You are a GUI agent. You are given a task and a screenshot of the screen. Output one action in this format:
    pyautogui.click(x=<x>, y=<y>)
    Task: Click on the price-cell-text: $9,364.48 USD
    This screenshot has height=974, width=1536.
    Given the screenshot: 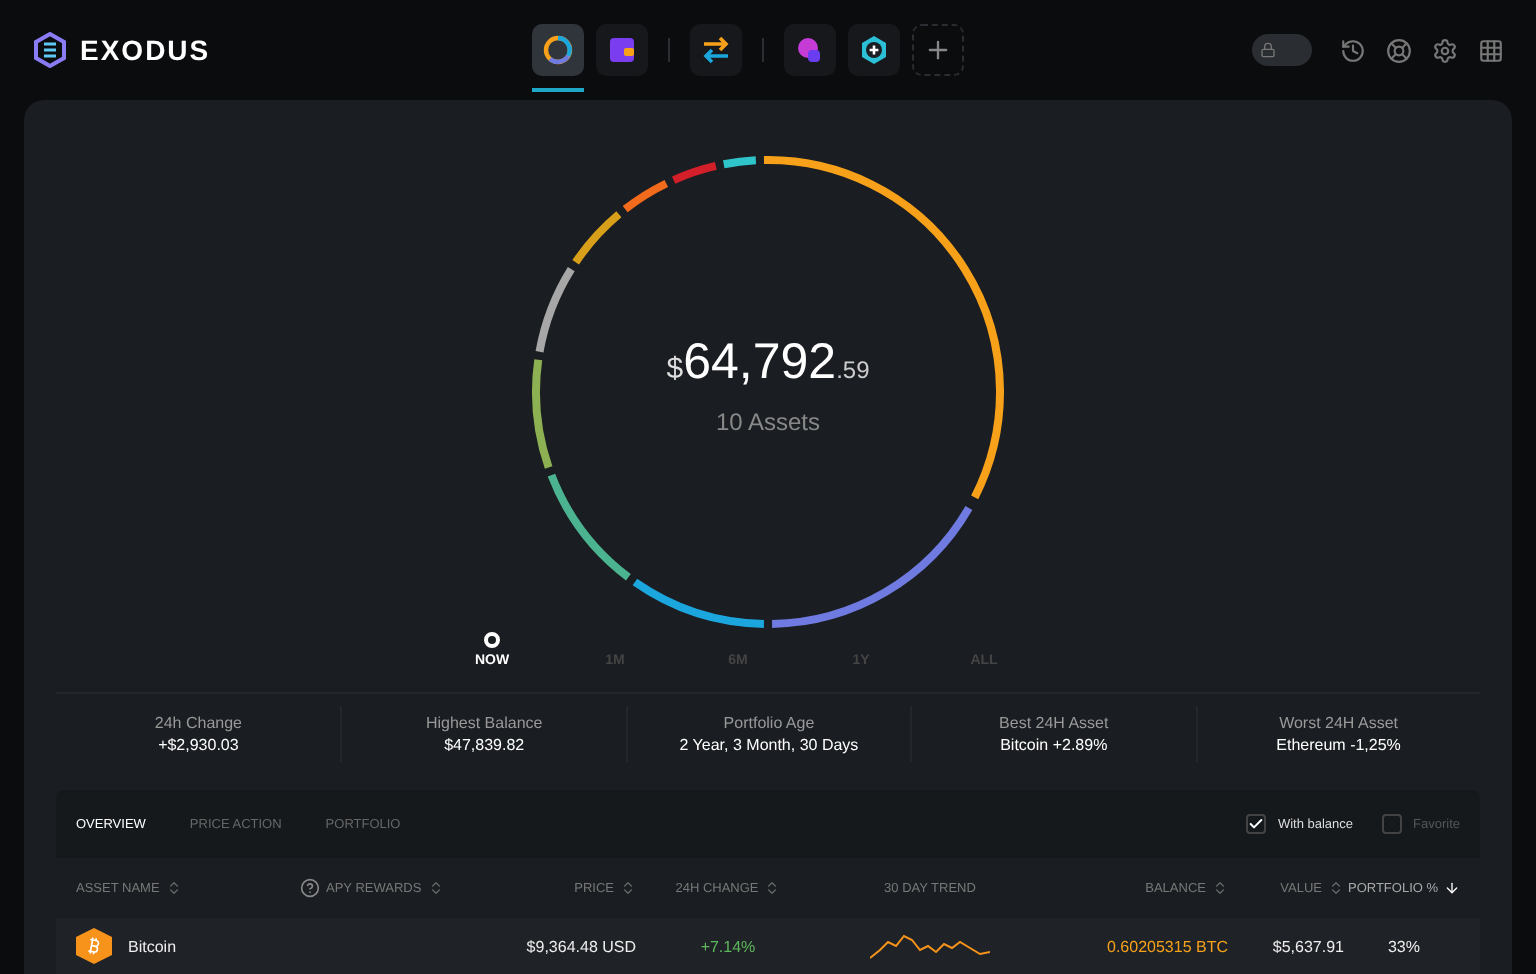 What is the action you would take?
    pyautogui.click(x=580, y=946)
    